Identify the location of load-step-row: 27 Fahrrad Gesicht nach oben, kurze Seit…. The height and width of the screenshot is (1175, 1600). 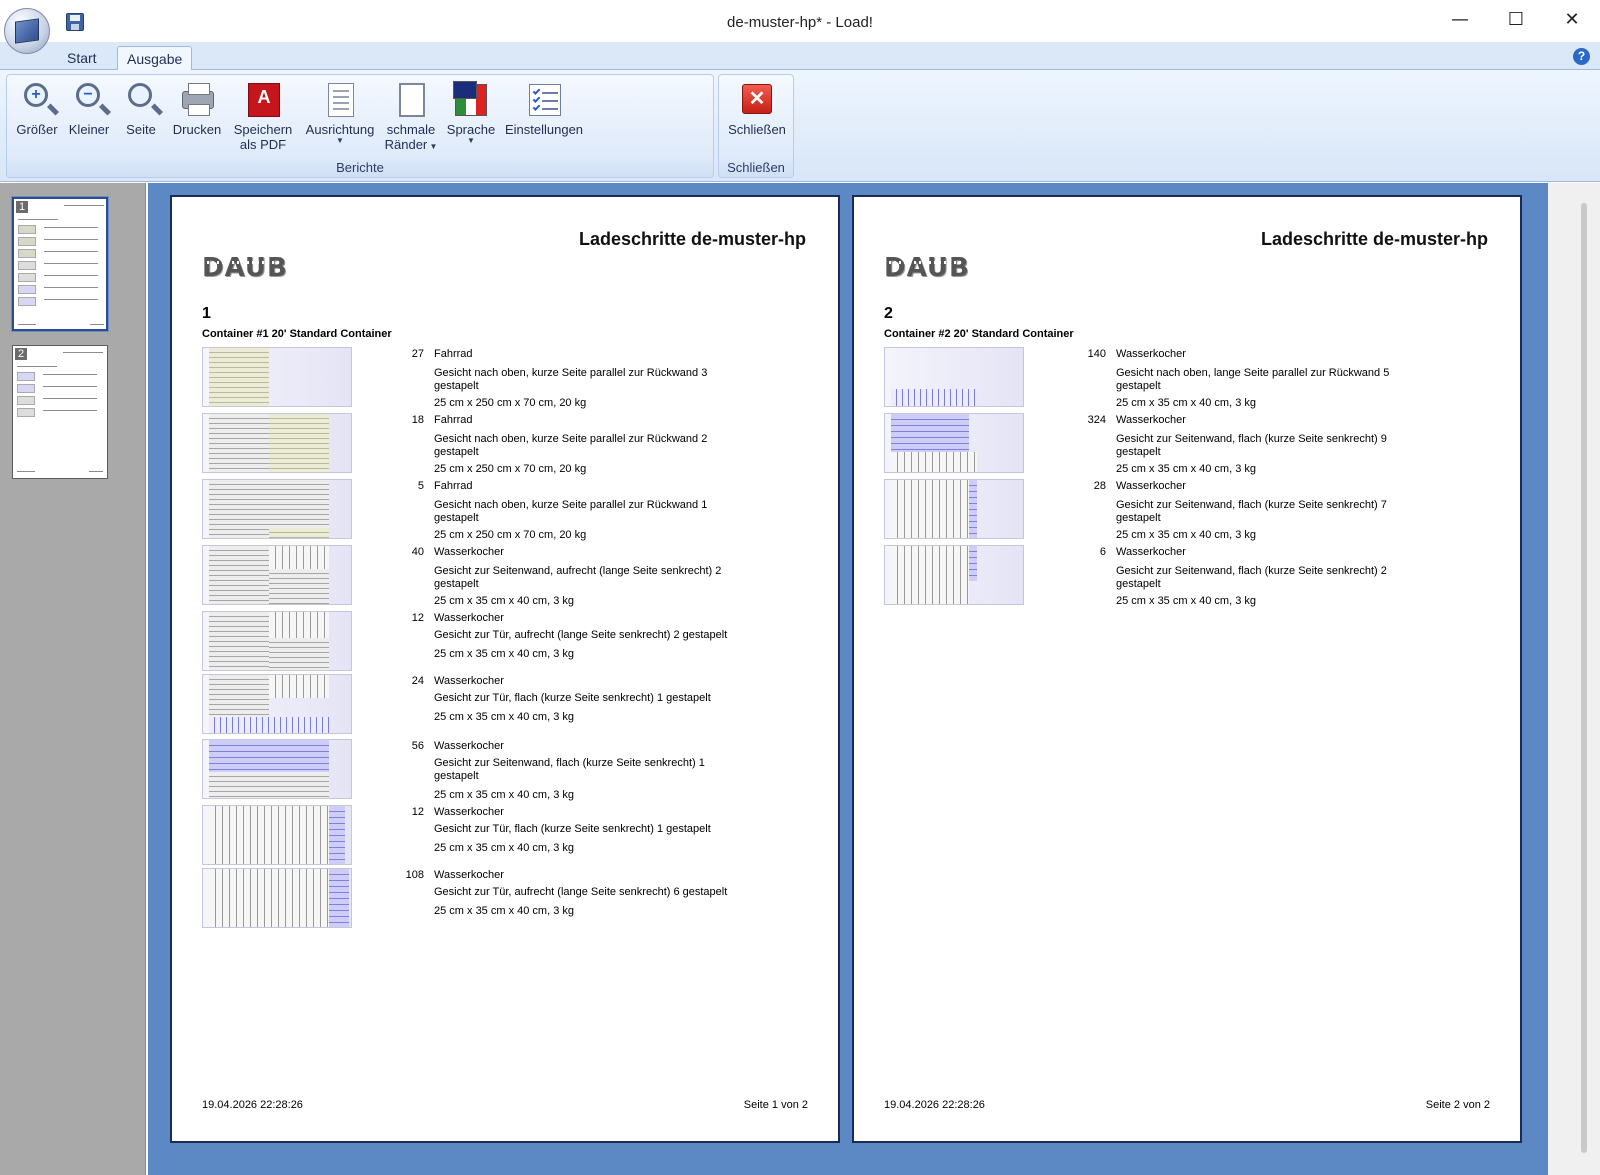
(502, 380).